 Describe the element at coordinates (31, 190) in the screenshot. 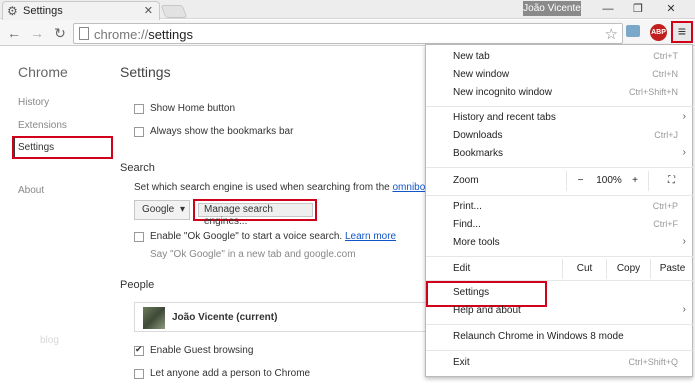

I see `sidebar-item-about: About` at that location.